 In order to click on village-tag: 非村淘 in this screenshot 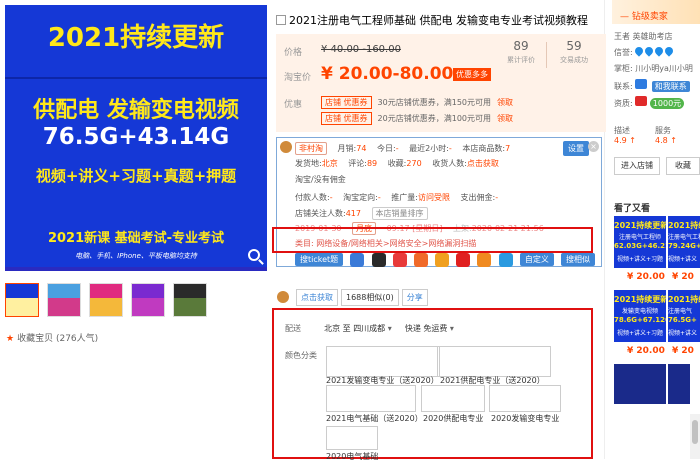, I will do `click(311, 148)`.